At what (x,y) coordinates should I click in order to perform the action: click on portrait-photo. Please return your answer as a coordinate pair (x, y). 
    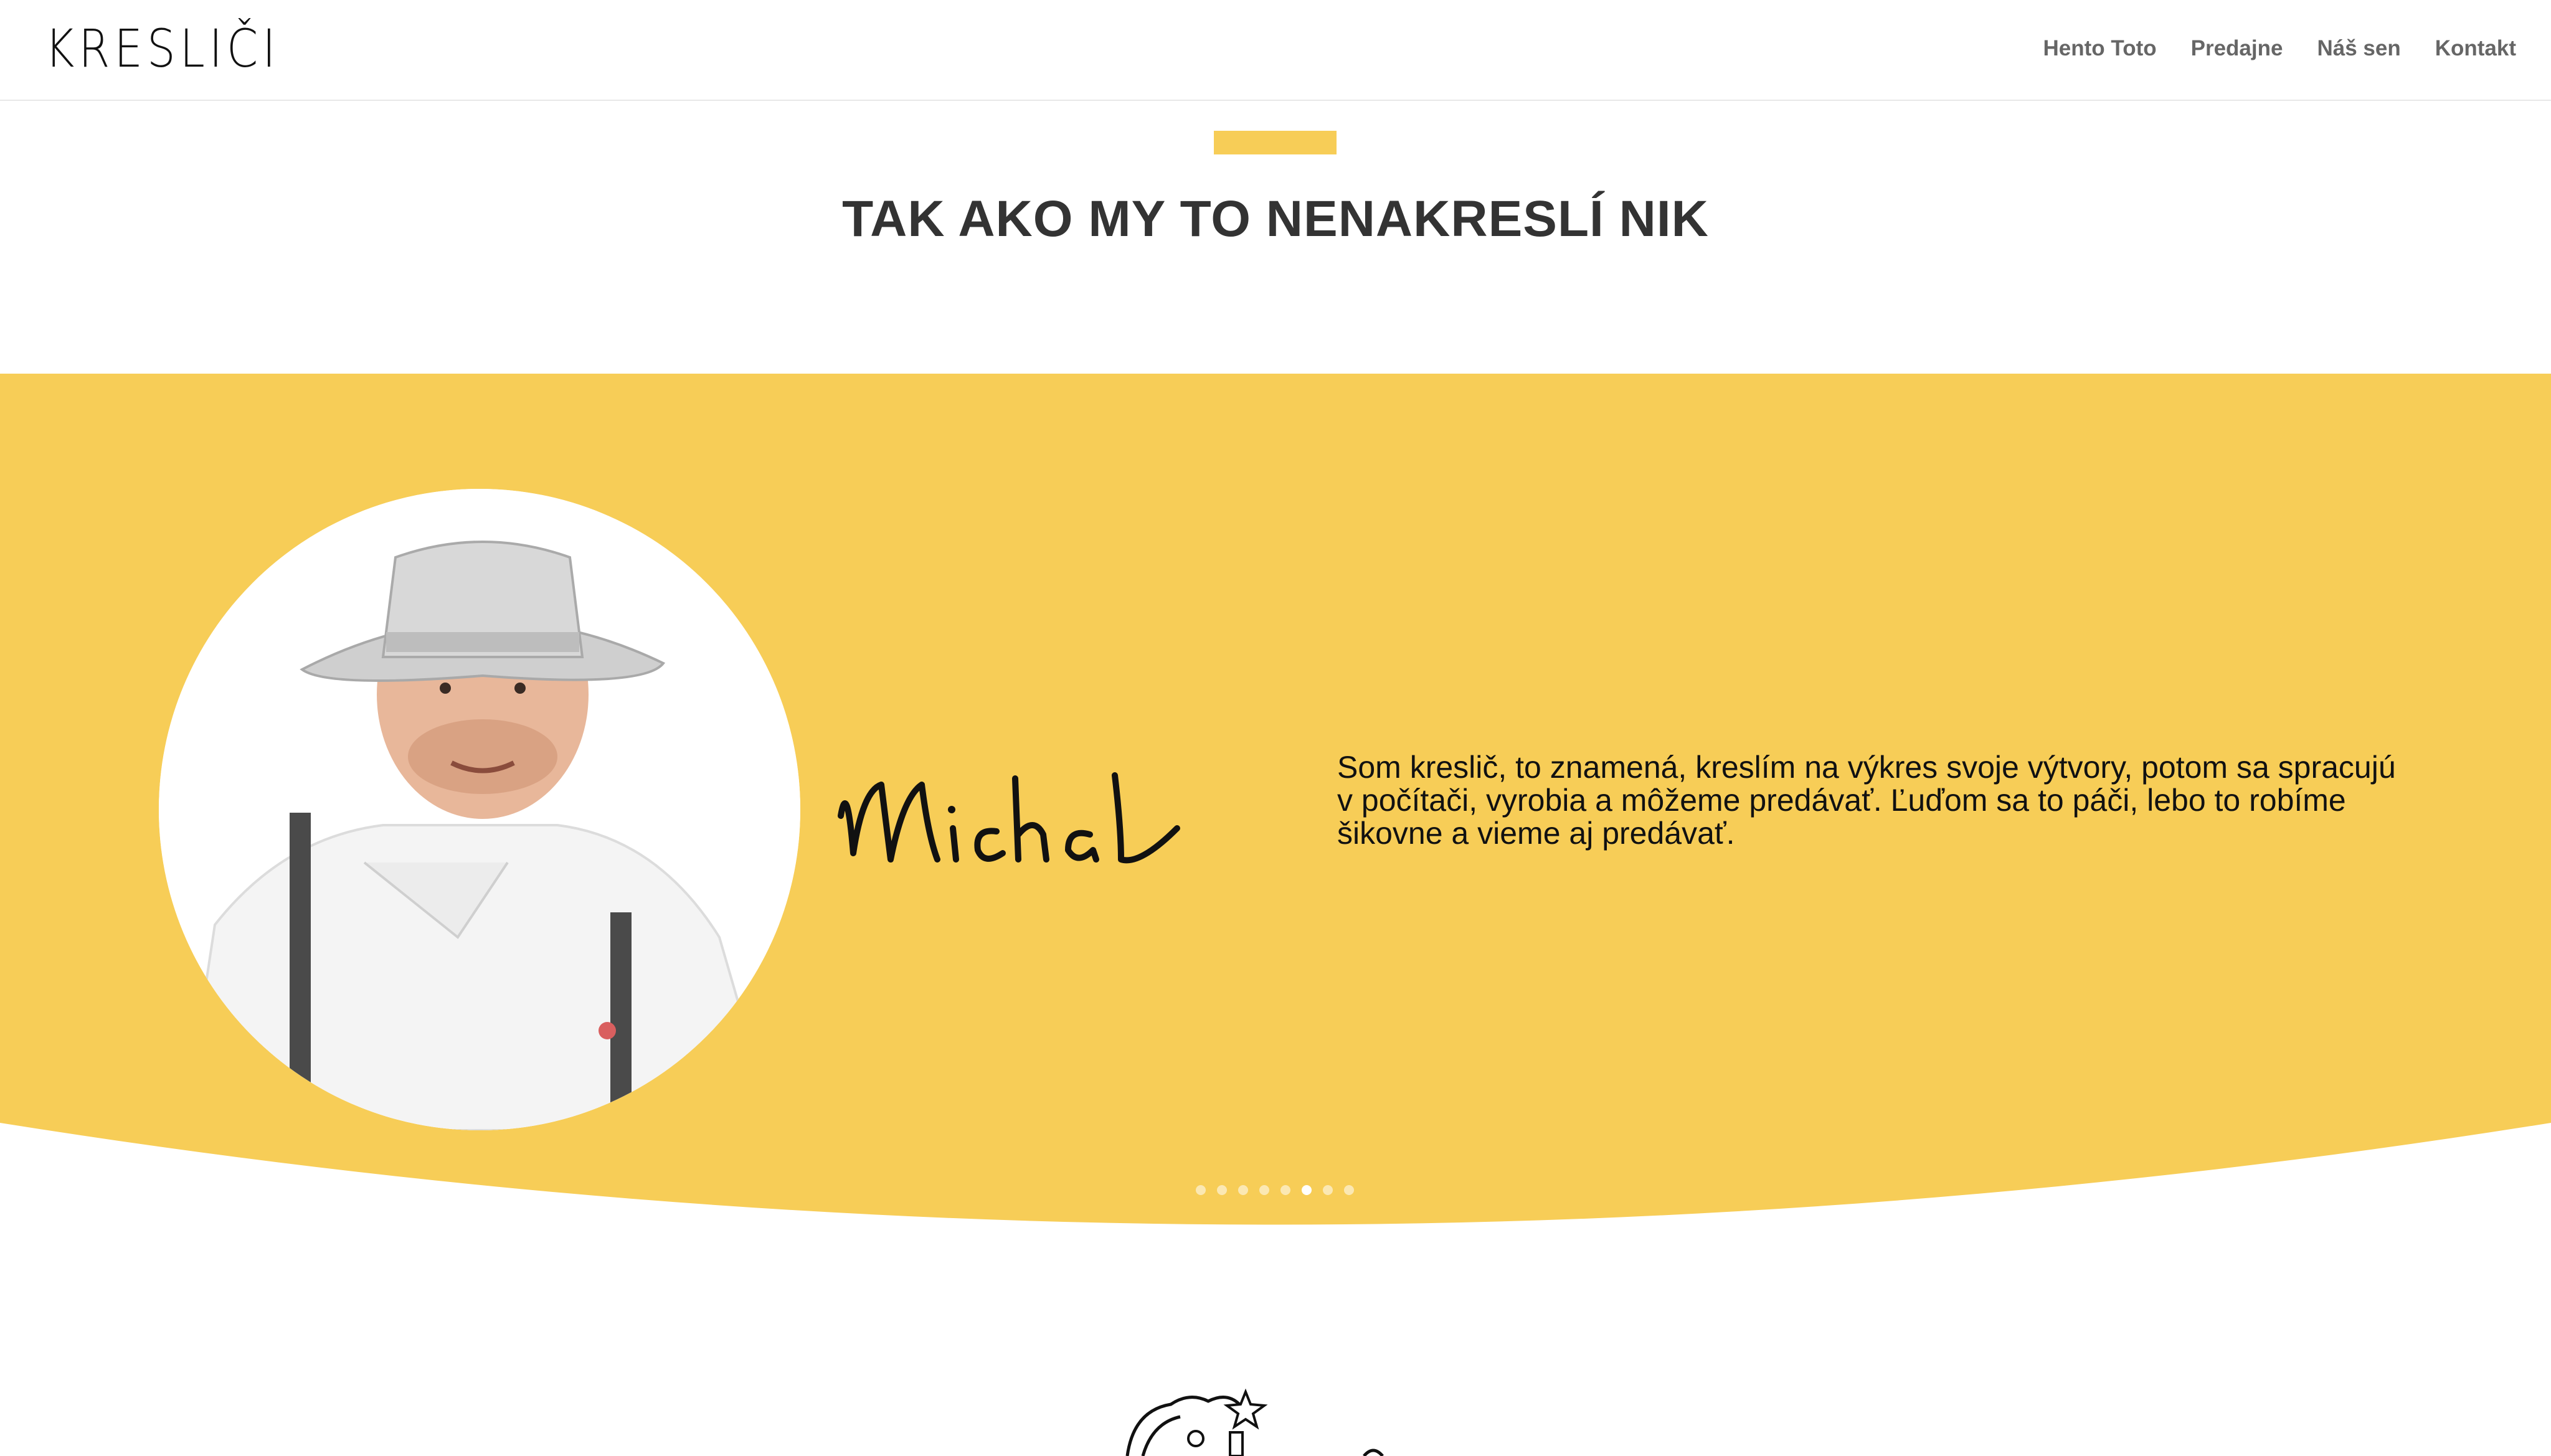
    Looking at the image, I should click on (479, 810).